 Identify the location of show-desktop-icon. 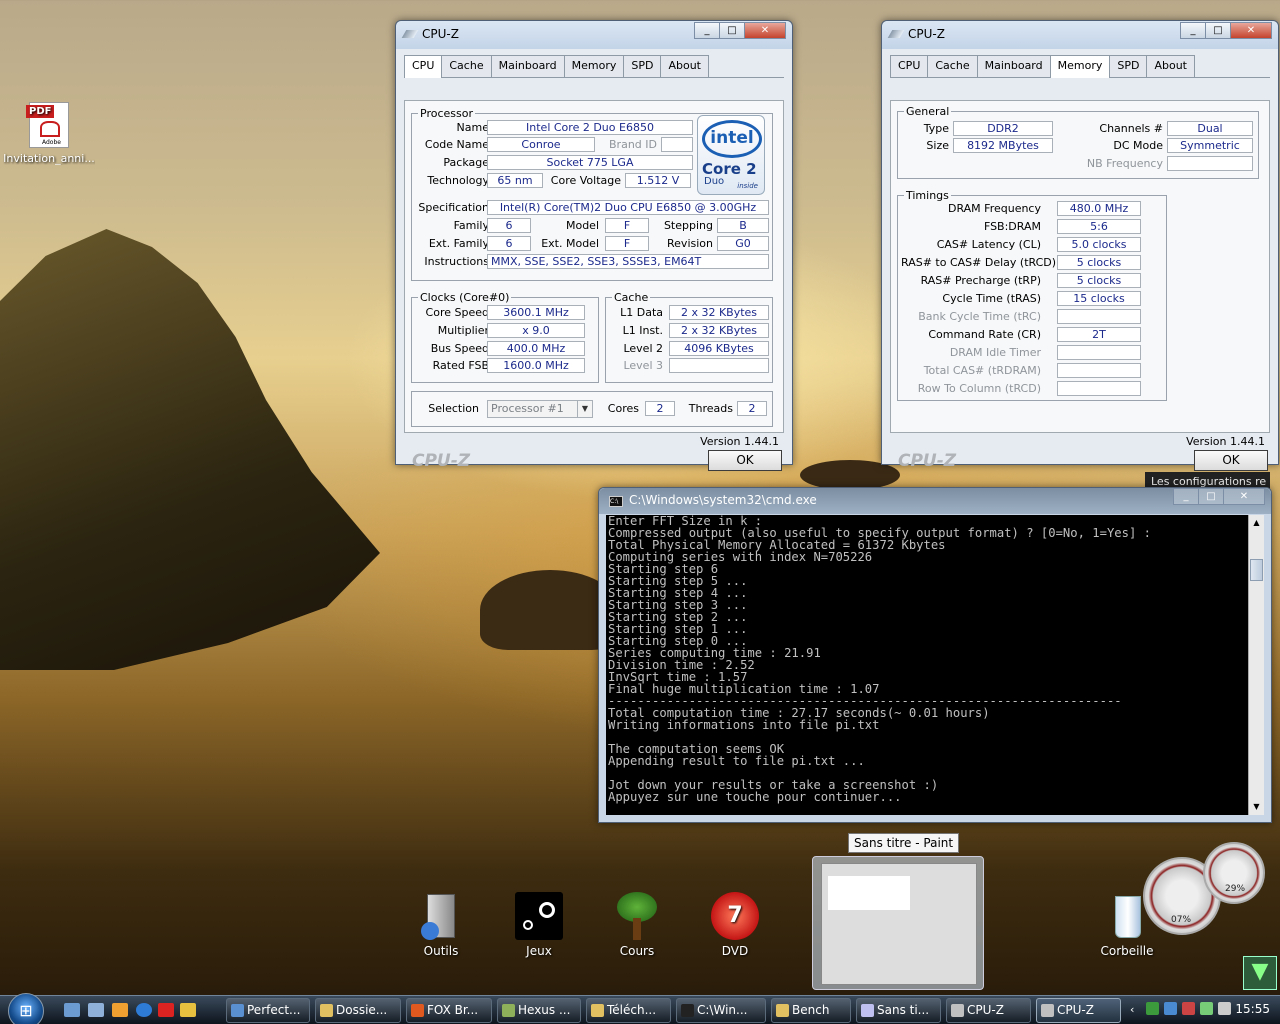
(72, 1010).